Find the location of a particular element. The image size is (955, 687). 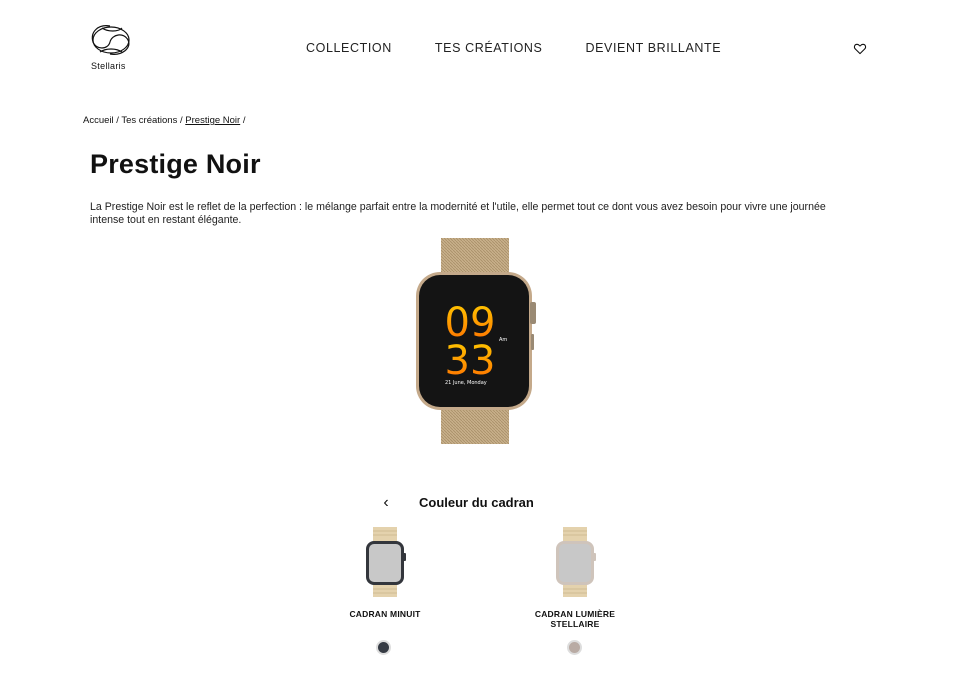

dial-stellaire-image is located at coordinates (576, 562).